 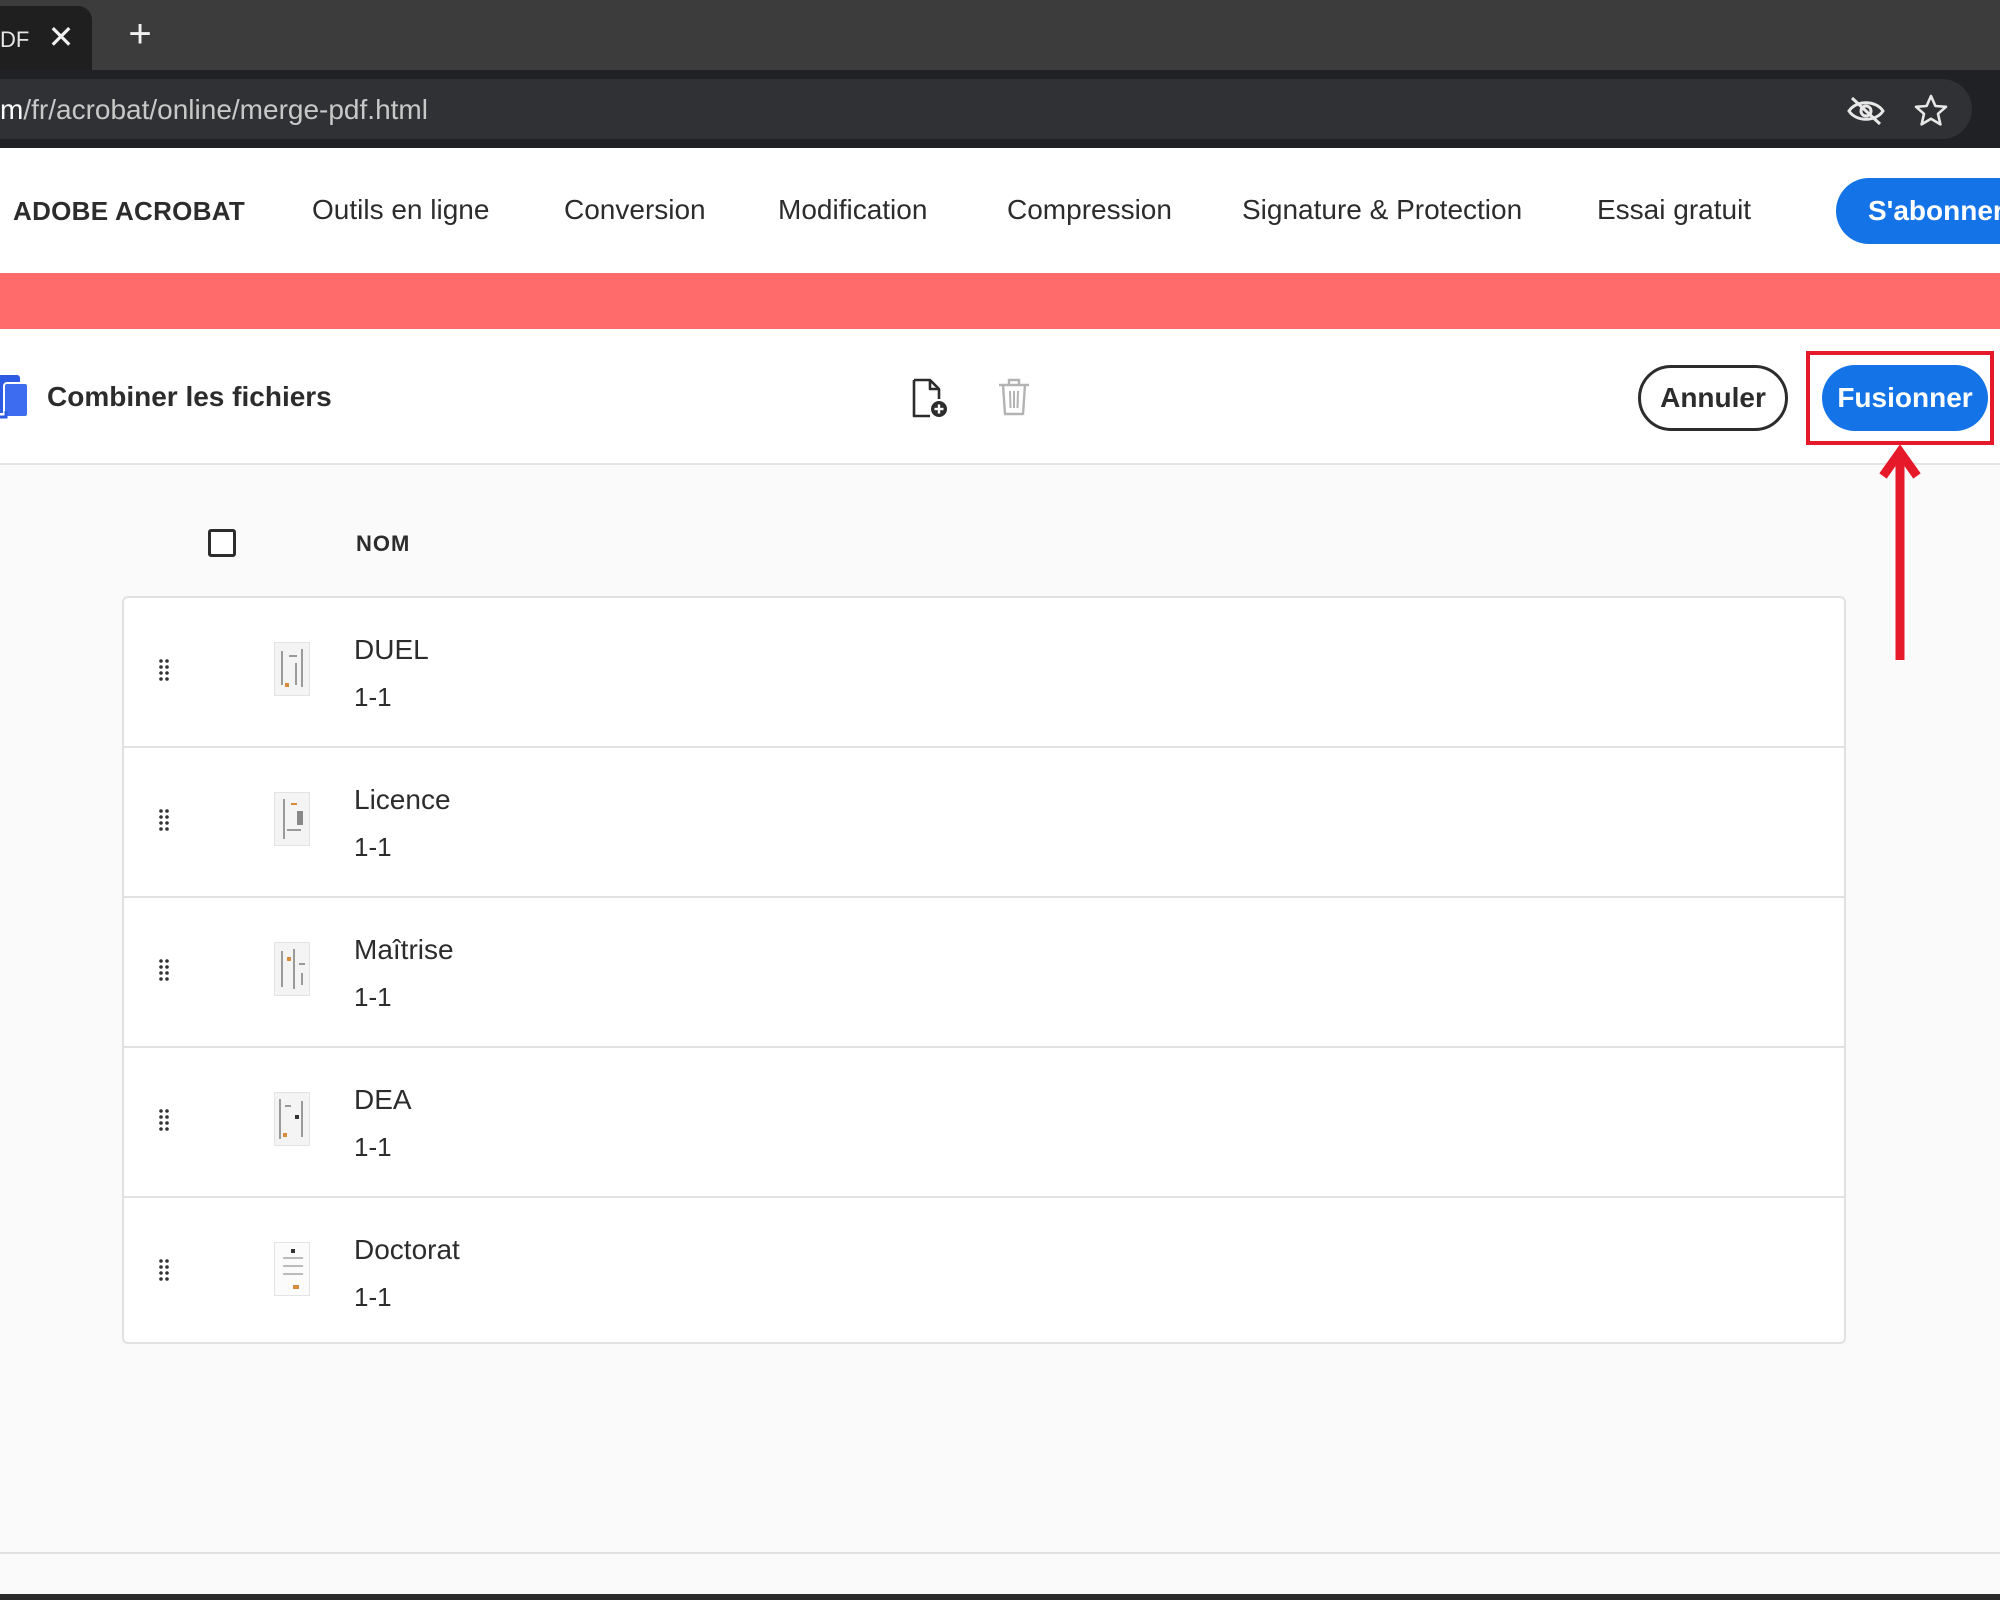 I want to click on url-input: m/fr/acrobat/online/merge-pdf.html, so click(x=986, y=109).